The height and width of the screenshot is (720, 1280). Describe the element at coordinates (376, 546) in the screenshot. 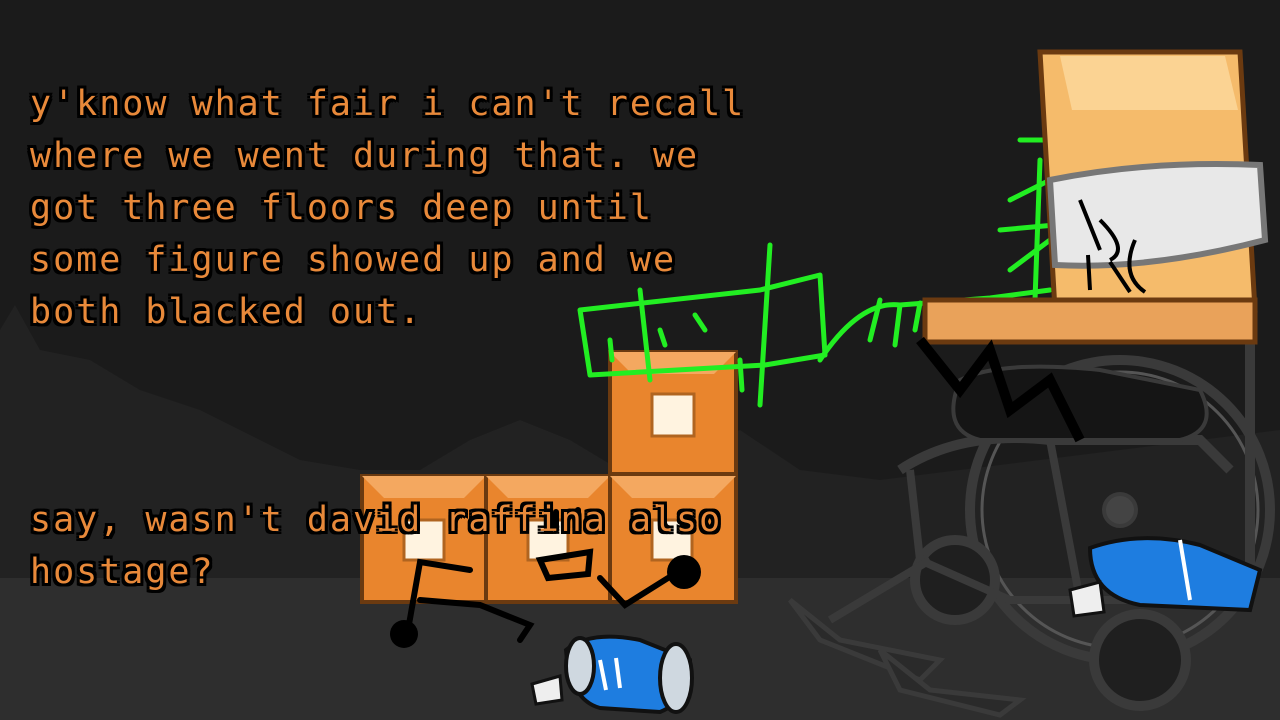

I see `dialogue-paragraph-2: say, wasn't david raffina also hostage?` at that location.